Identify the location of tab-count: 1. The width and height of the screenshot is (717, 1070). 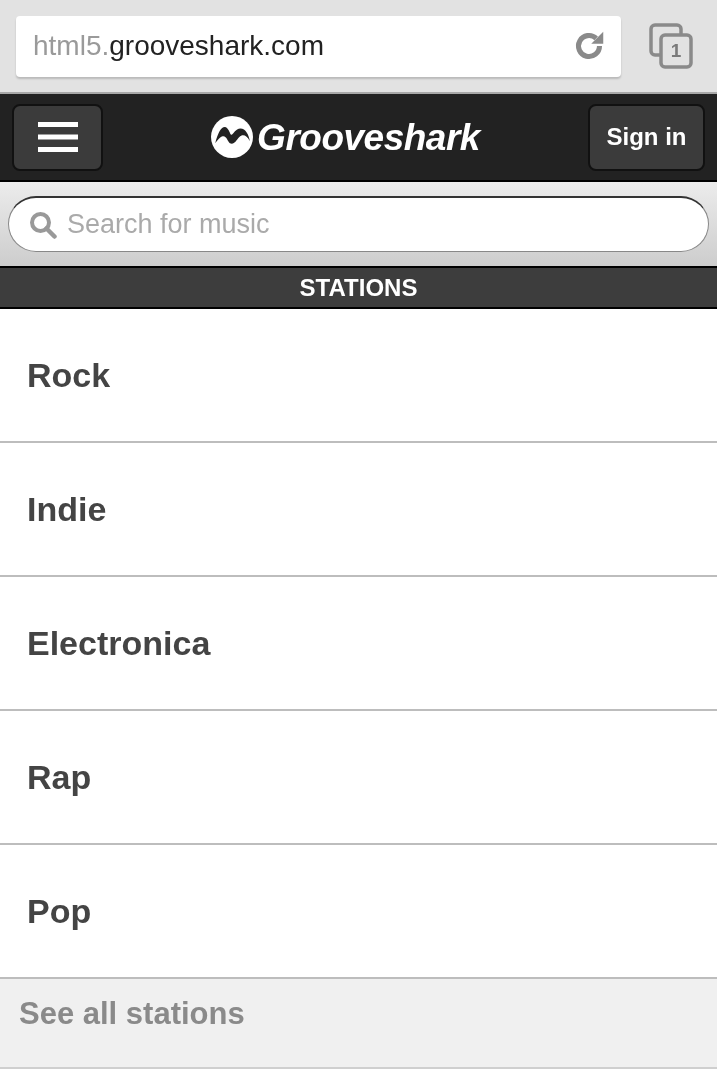
(676, 51).